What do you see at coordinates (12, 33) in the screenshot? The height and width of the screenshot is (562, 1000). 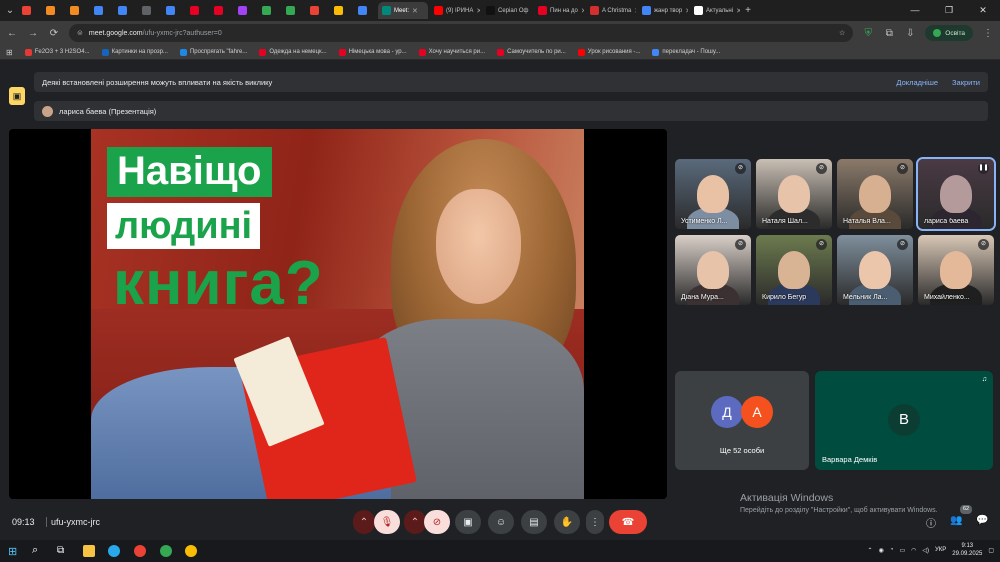 I see `back-icon: ←` at bounding box center [12, 33].